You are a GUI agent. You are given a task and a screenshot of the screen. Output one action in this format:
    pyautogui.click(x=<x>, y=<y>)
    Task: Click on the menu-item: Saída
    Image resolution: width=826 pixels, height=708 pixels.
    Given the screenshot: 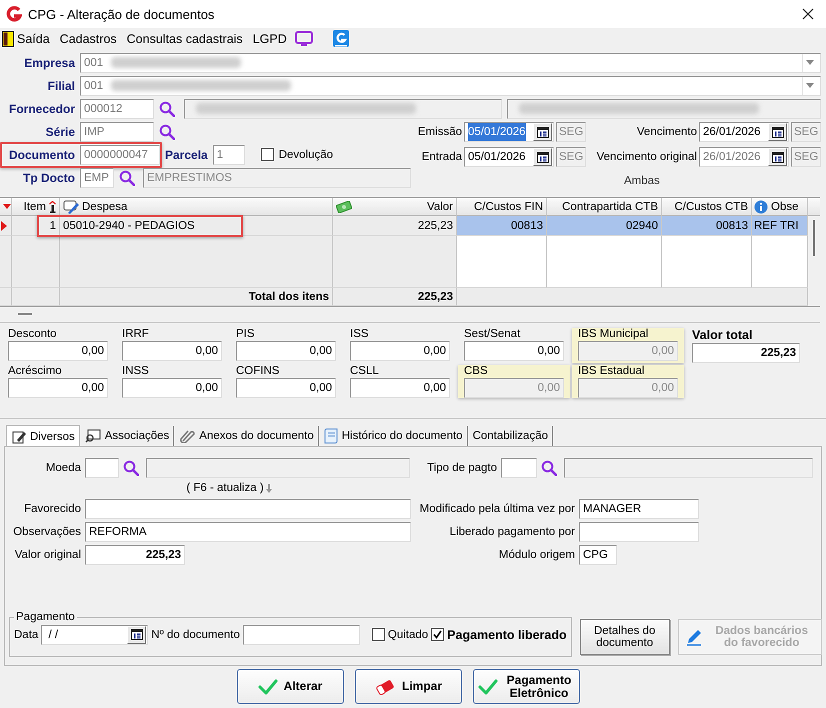 What is the action you would take?
    pyautogui.click(x=33, y=39)
    